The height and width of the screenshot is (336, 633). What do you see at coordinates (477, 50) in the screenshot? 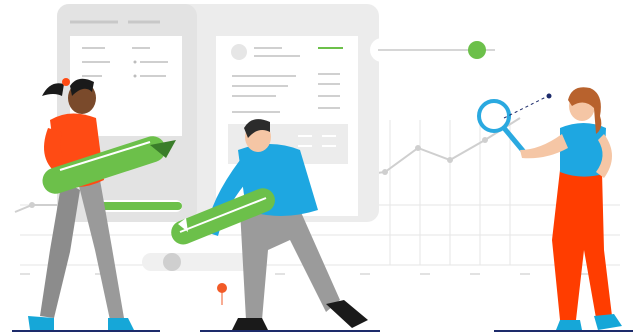
I see `slider-thumb` at bounding box center [477, 50].